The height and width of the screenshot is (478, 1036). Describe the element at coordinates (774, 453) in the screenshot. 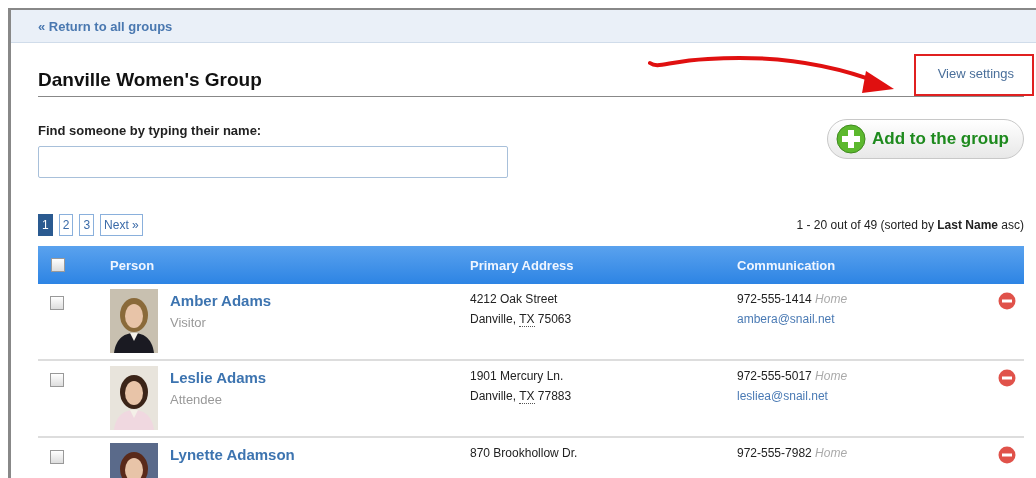

I see `phone-number: 972-555-7982` at that location.